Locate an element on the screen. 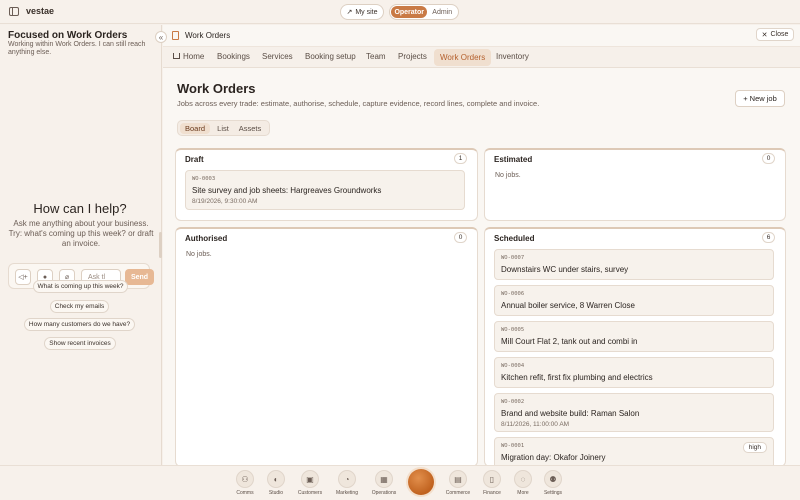 The width and height of the screenshot is (800, 500). voice-mode-icon: ◁+ is located at coordinates (23, 277).